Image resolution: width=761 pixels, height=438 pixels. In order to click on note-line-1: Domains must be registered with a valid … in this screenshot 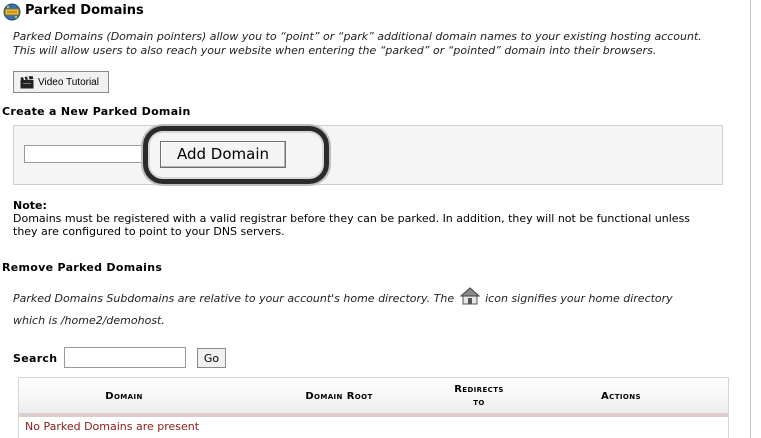, I will do `click(352, 218)`.